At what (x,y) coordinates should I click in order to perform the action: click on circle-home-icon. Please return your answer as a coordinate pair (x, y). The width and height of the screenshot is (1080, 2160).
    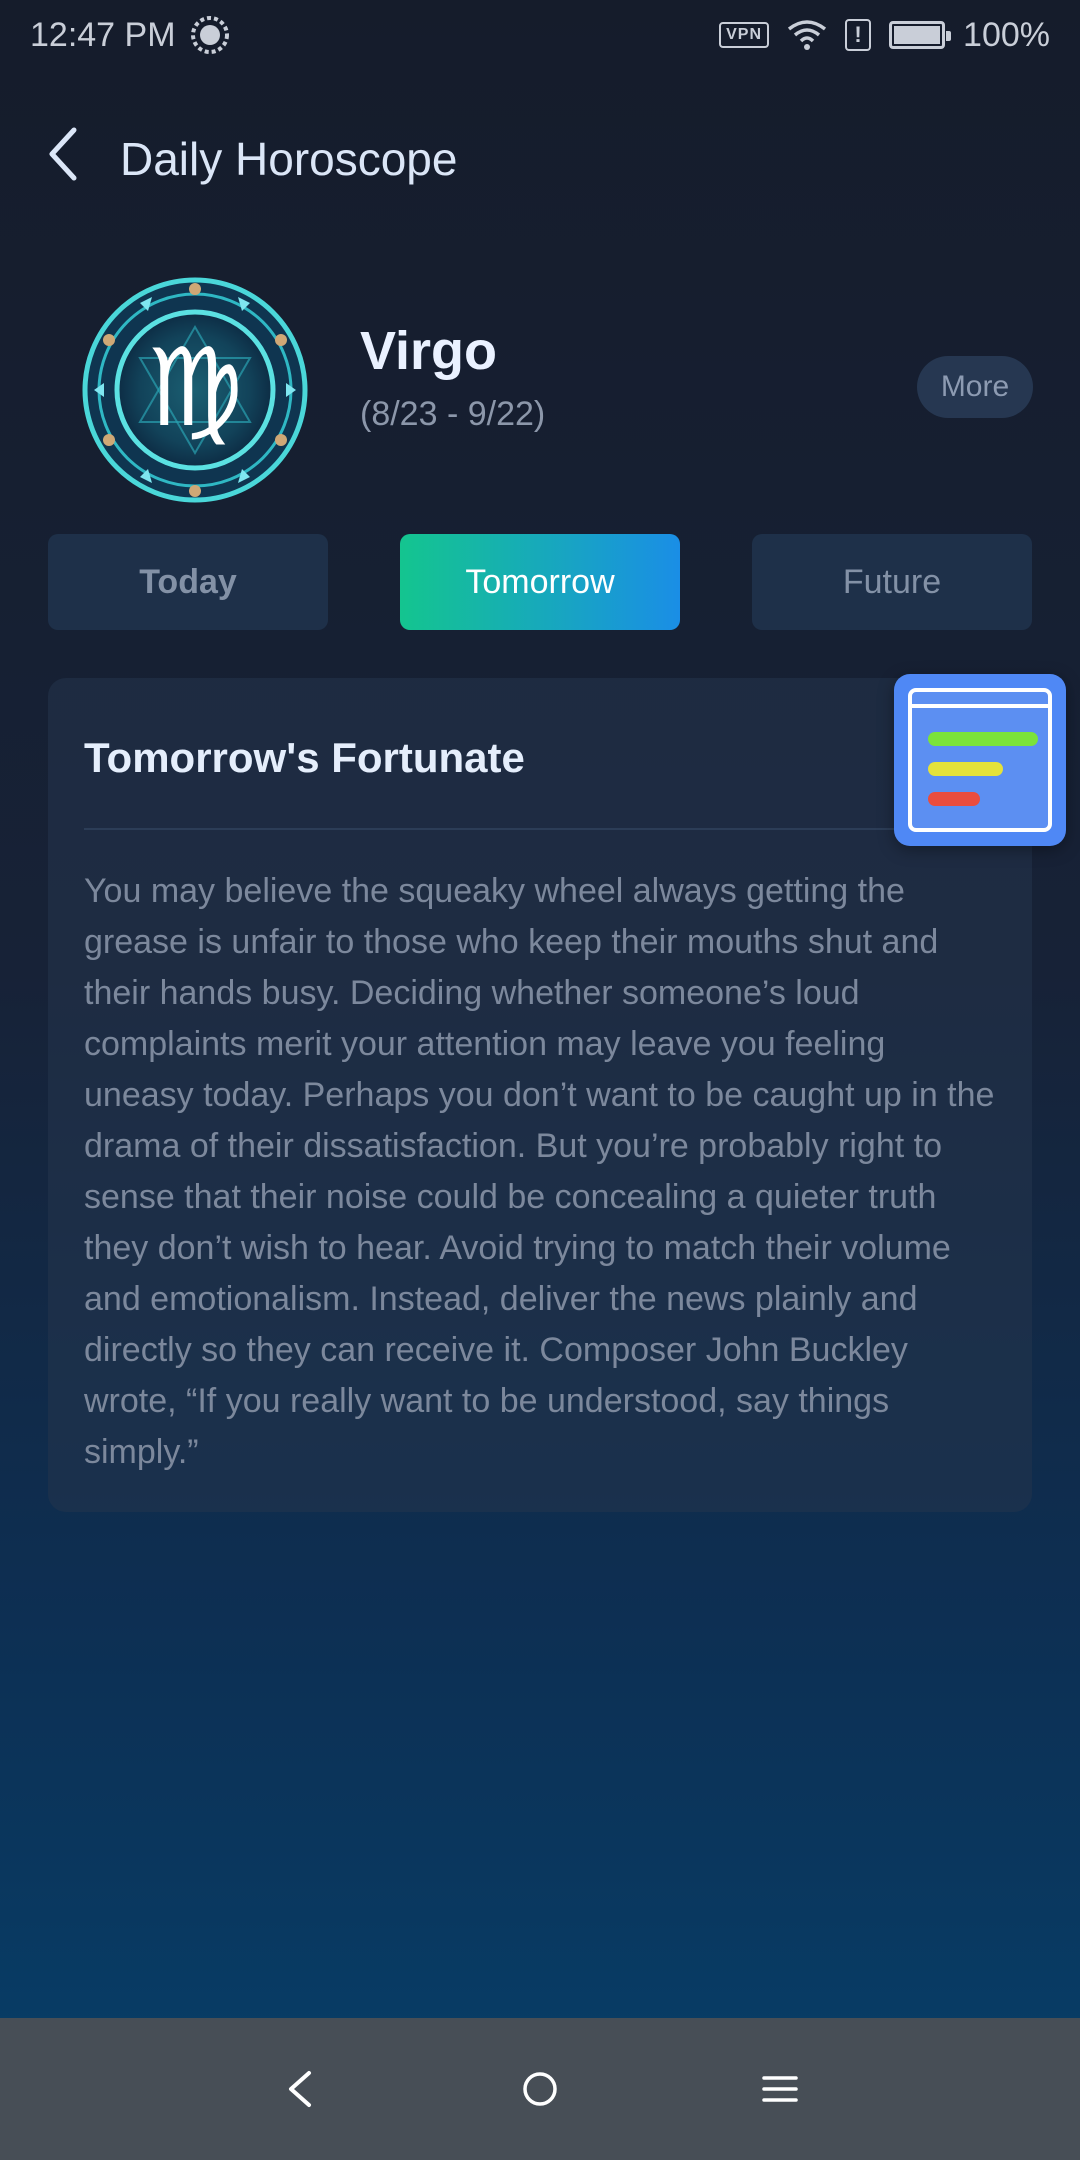
    Looking at the image, I should click on (540, 2089).